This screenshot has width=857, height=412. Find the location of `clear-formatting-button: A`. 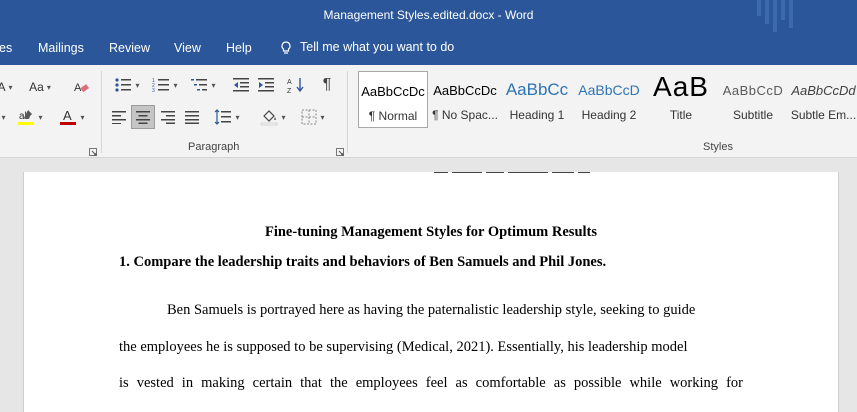

clear-formatting-button: A is located at coordinates (81, 87).